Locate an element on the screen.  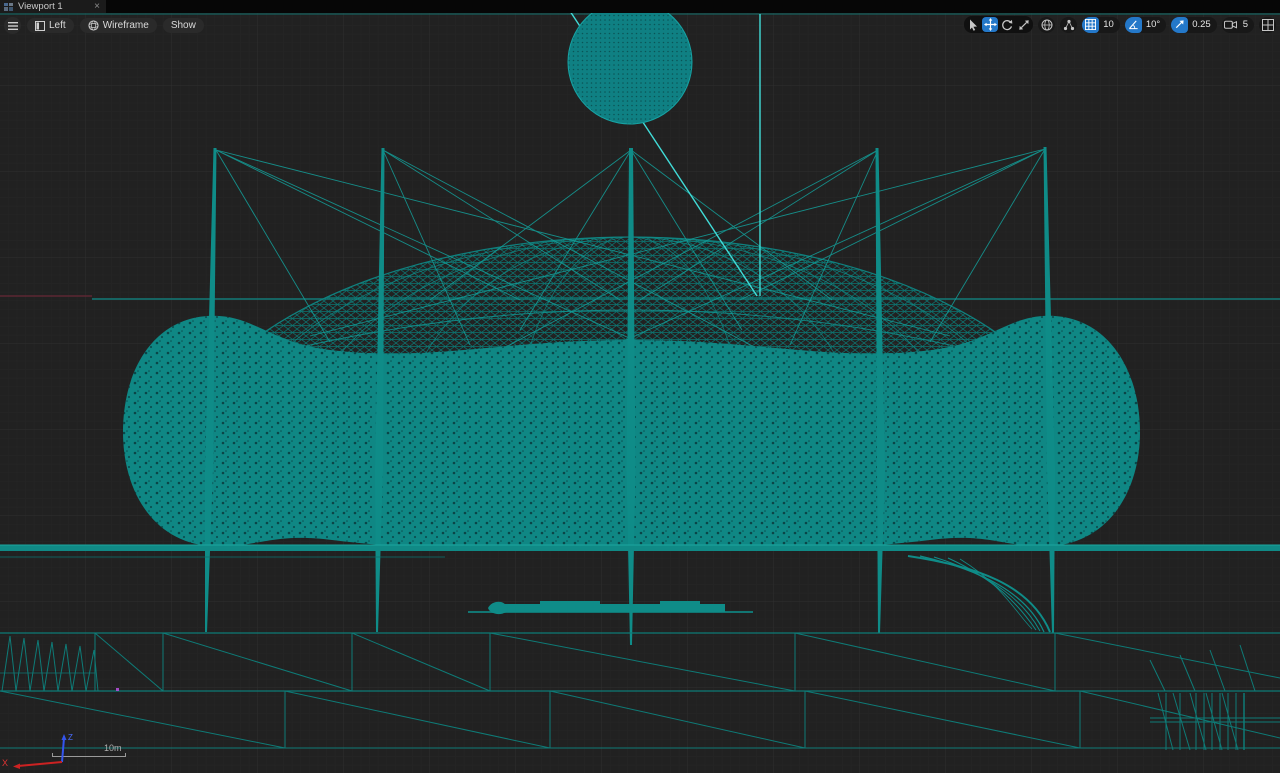
quad-grid-icon is located at coordinates (1267, 24).